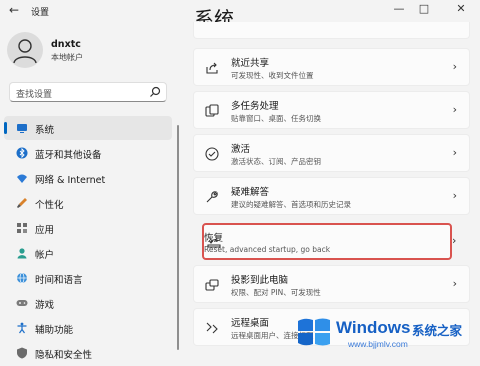 Image resolution: width=480 pixels, height=366 pixels. I want to click on watermark-brand: Windows, so click(373, 327).